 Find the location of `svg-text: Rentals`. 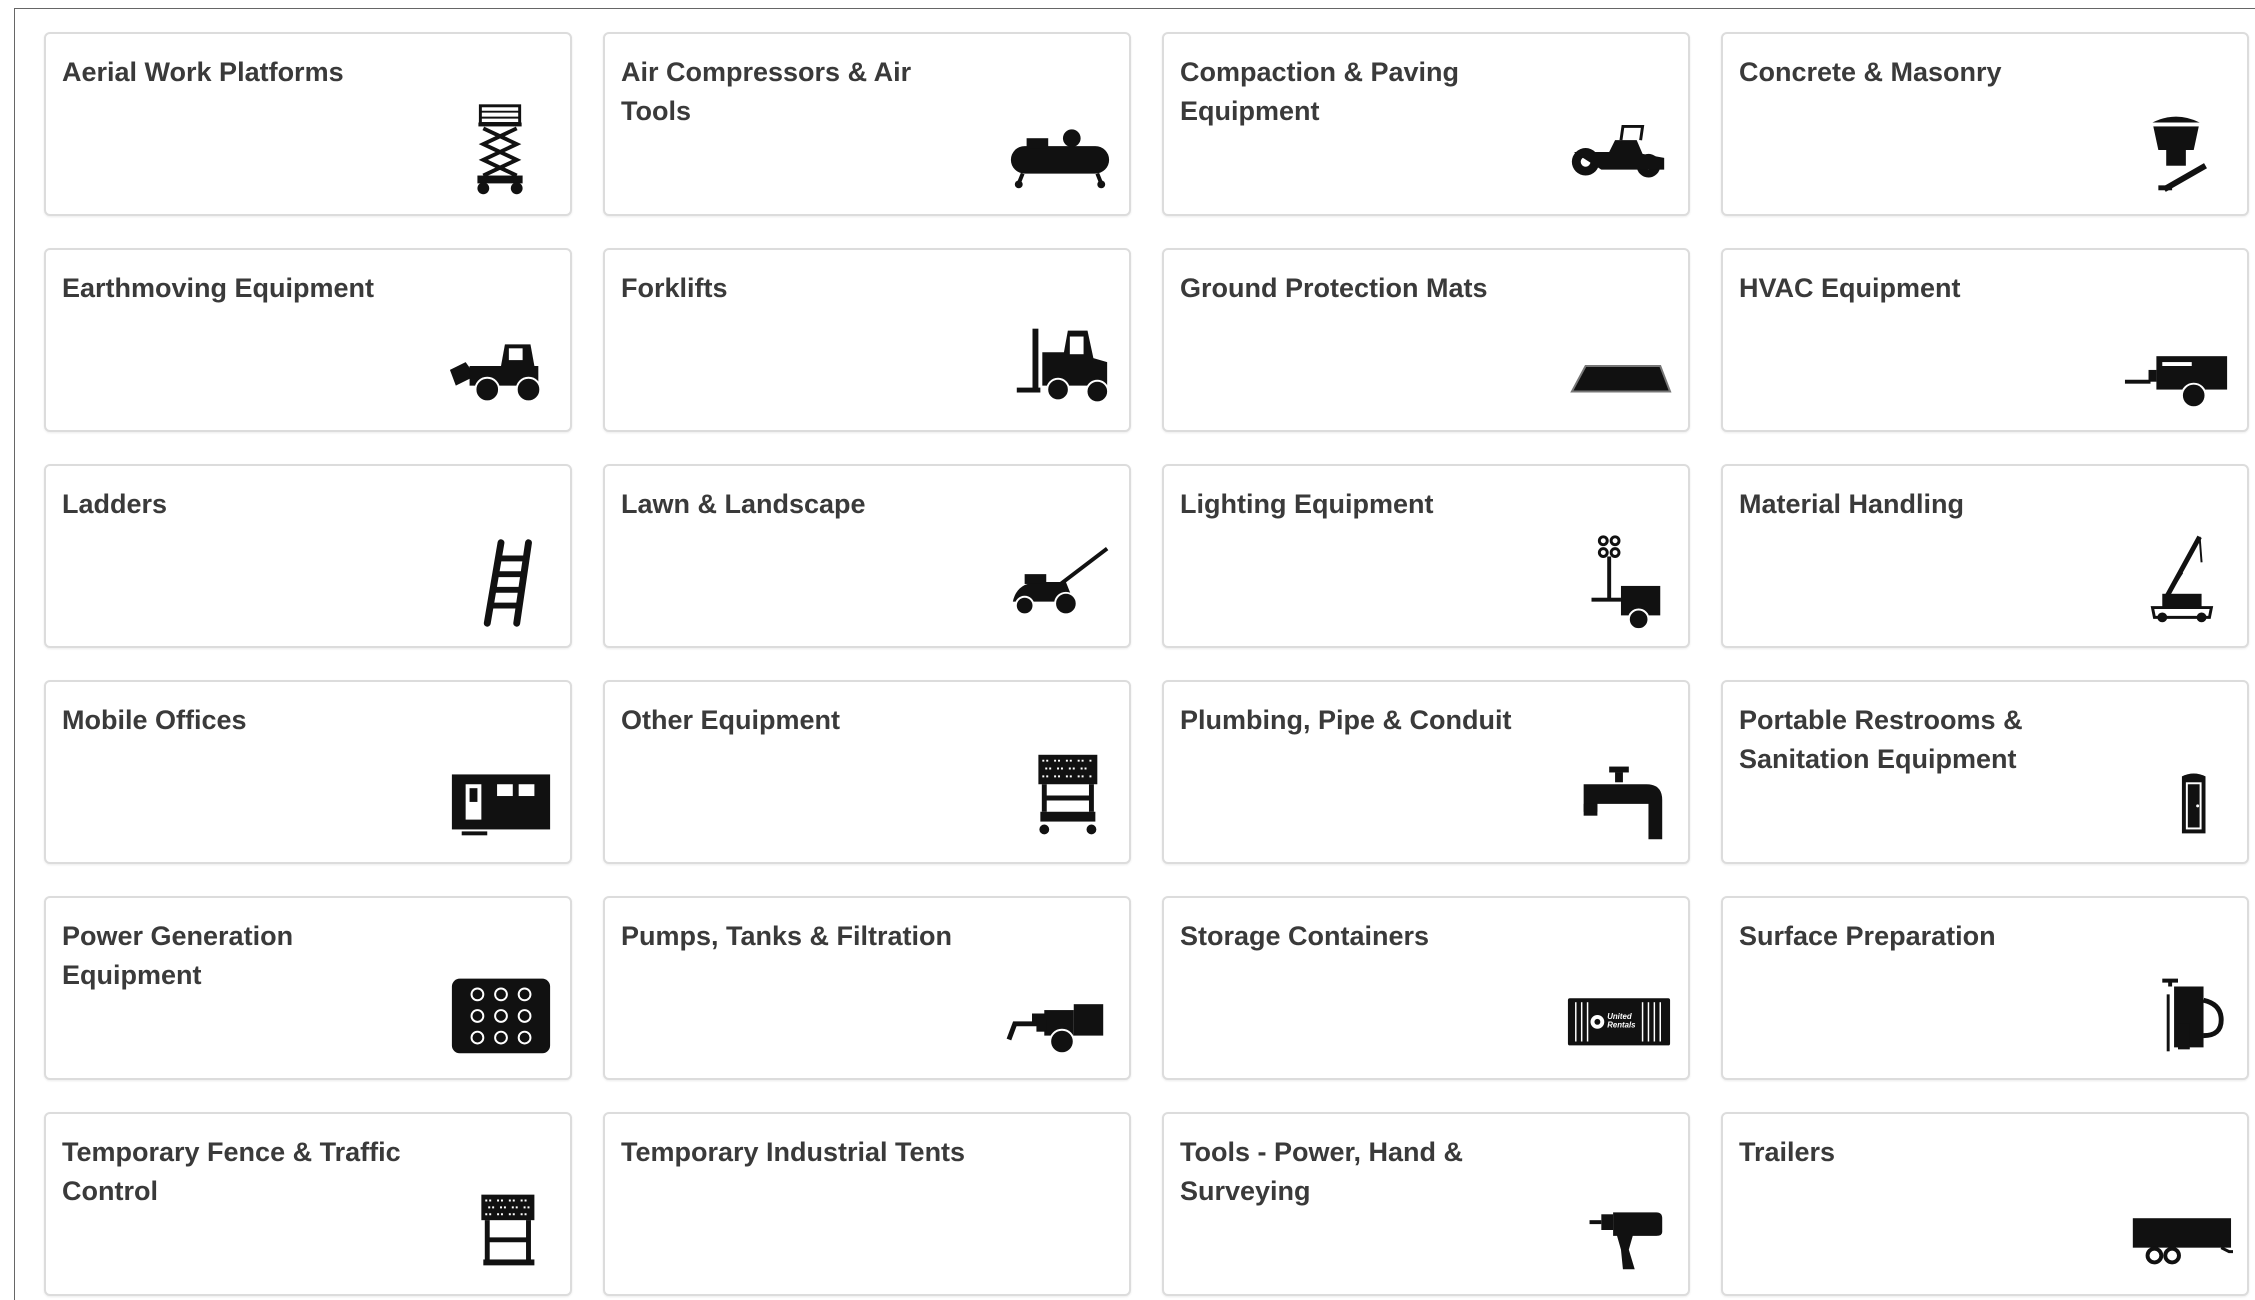

svg-text: Rentals is located at coordinates (1621, 1025).